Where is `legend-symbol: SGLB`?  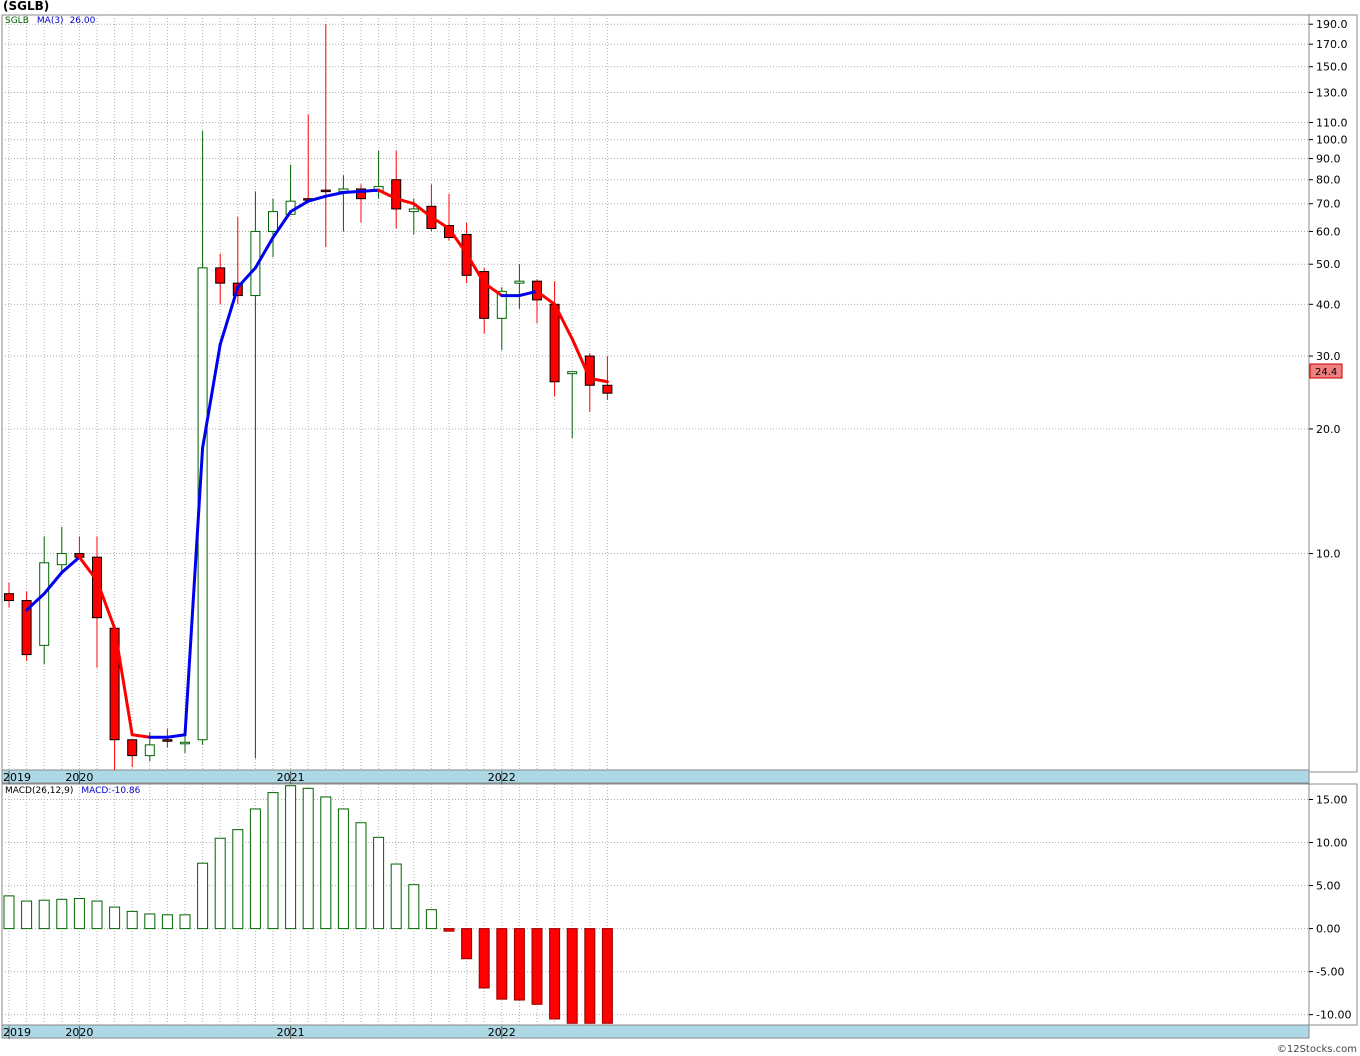
legend-symbol: SGLB is located at coordinates (17, 21).